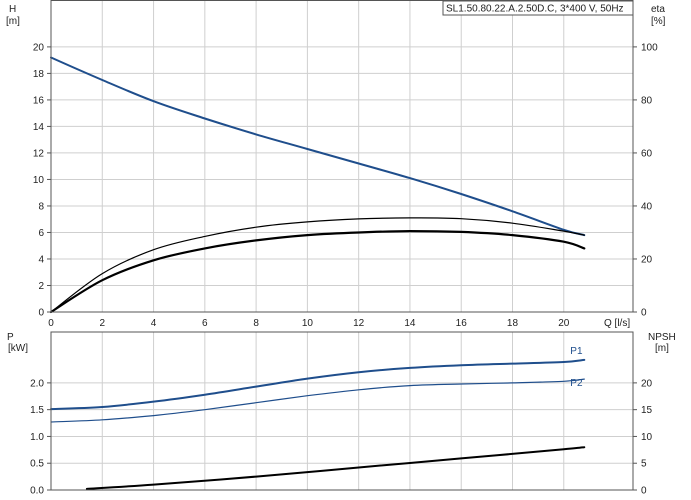 This screenshot has width=691, height=500. Describe the element at coordinates (649, 47) in the screenshot. I see `top-ytick-right-label: 100` at that location.